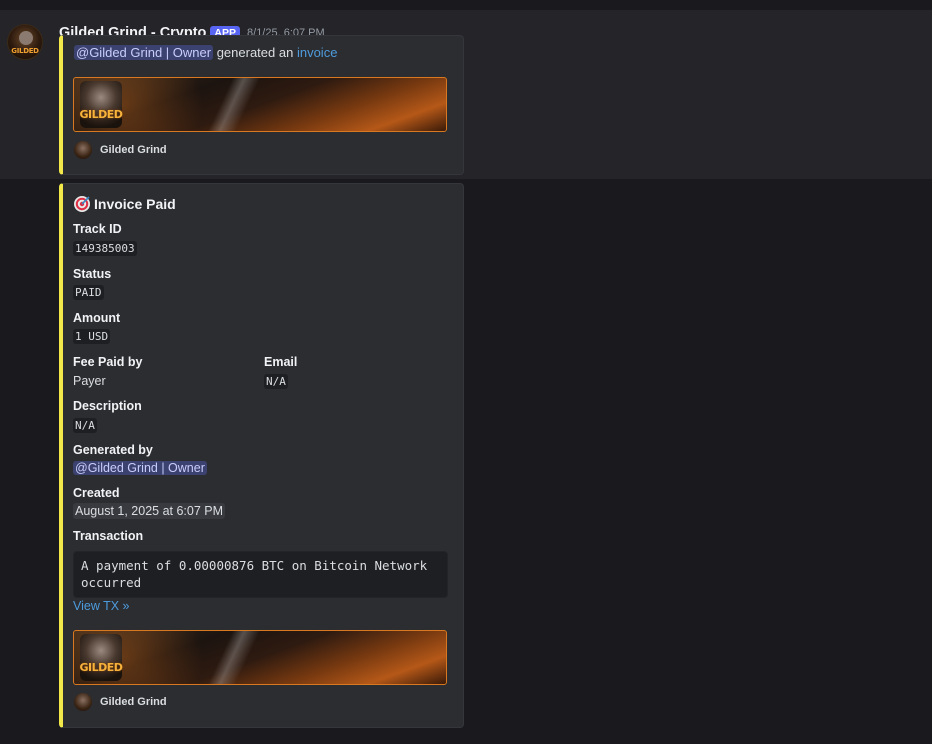 The width and height of the screenshot is (932, 744). I want to click on amount-code: 1 USD, so click(92, 336).